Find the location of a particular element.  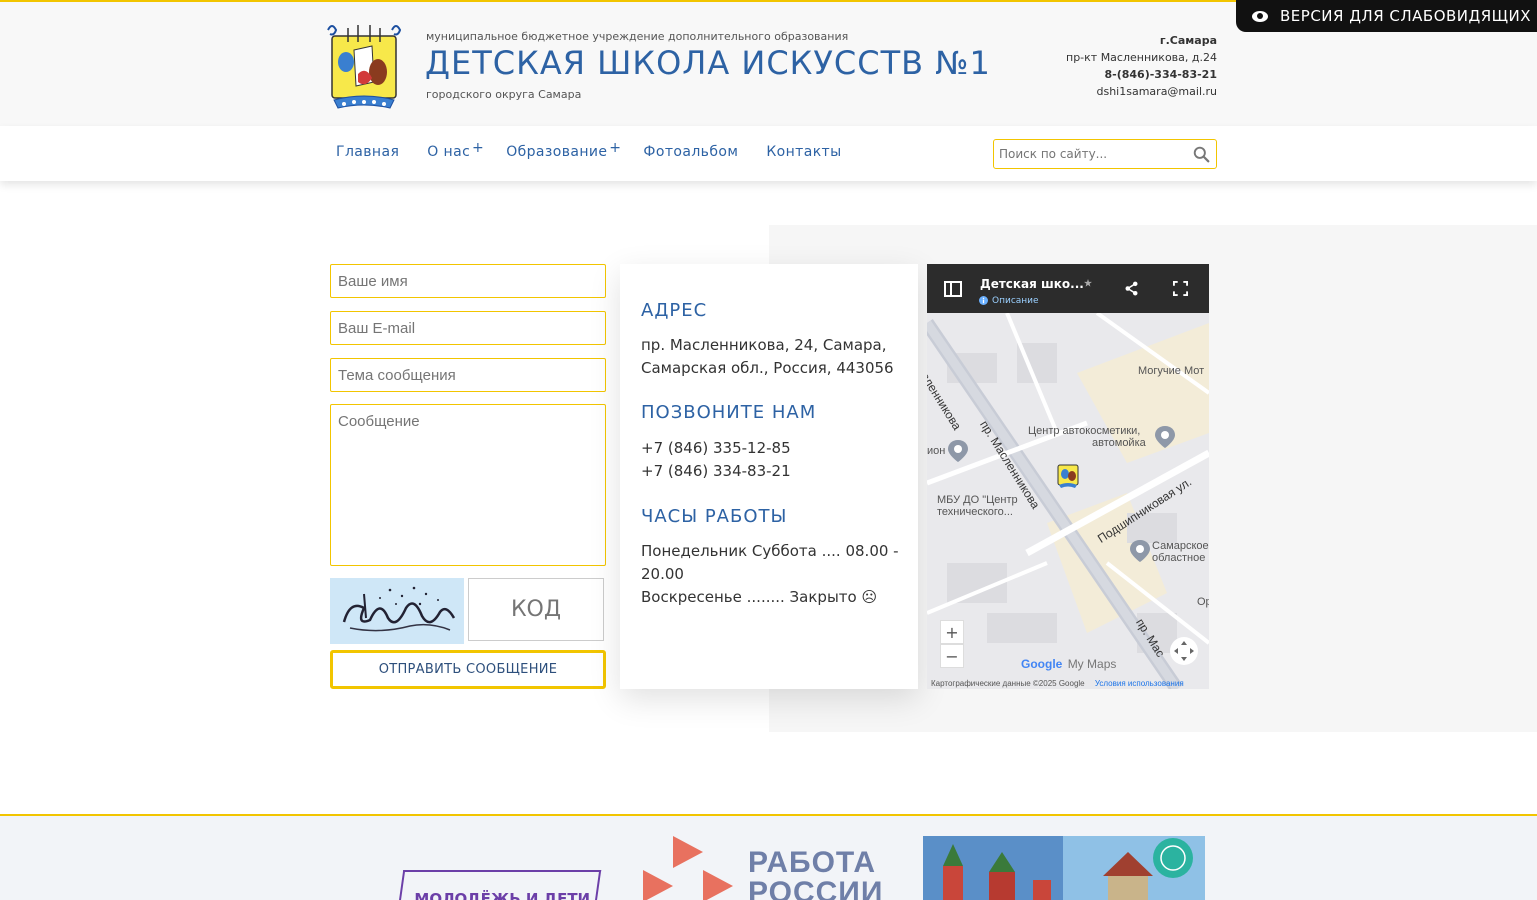

map-label-avto: Центр автокосметики, is located at coordinates (1084, 431).